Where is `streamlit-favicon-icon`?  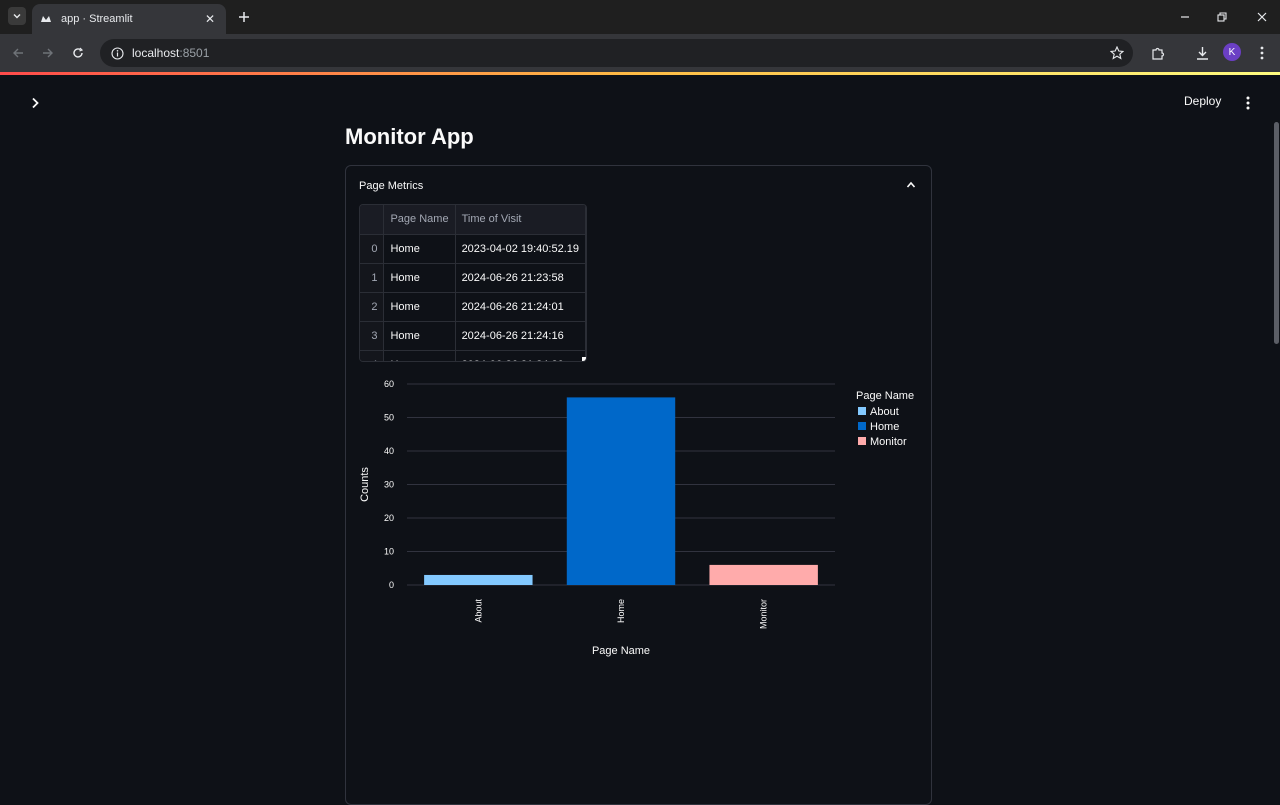
streamlit-favicon-icon is located at coordinates (46, 19).